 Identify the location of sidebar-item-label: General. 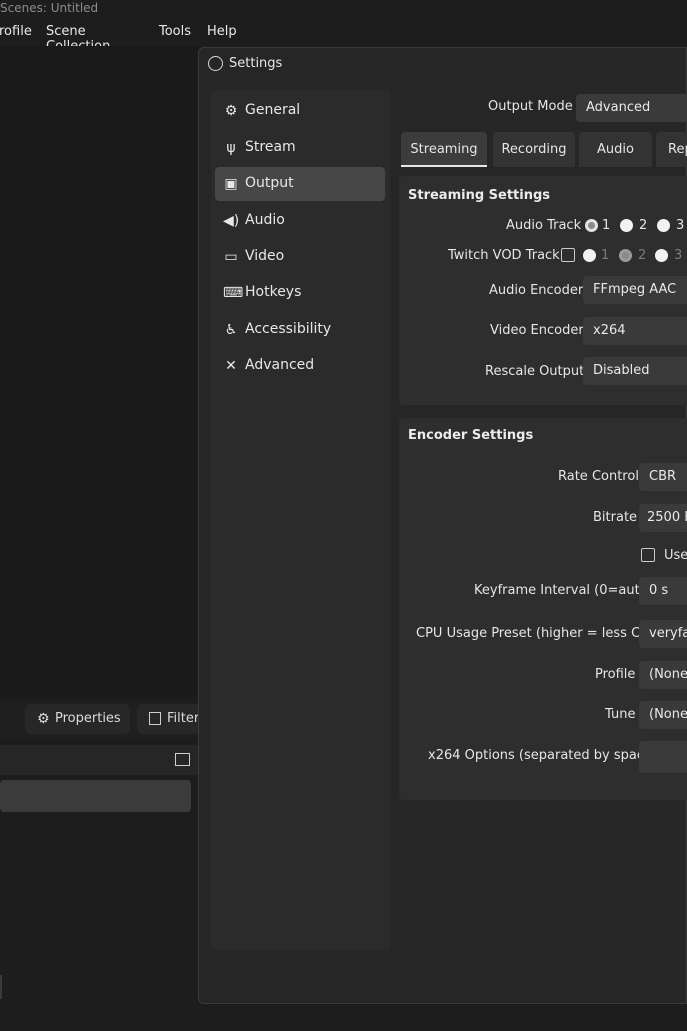
(273, 110).